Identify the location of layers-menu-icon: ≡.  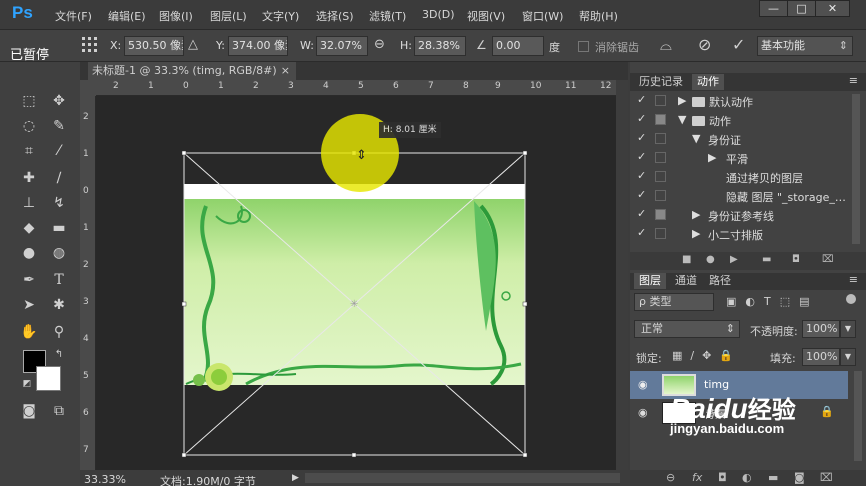
(853, 279).